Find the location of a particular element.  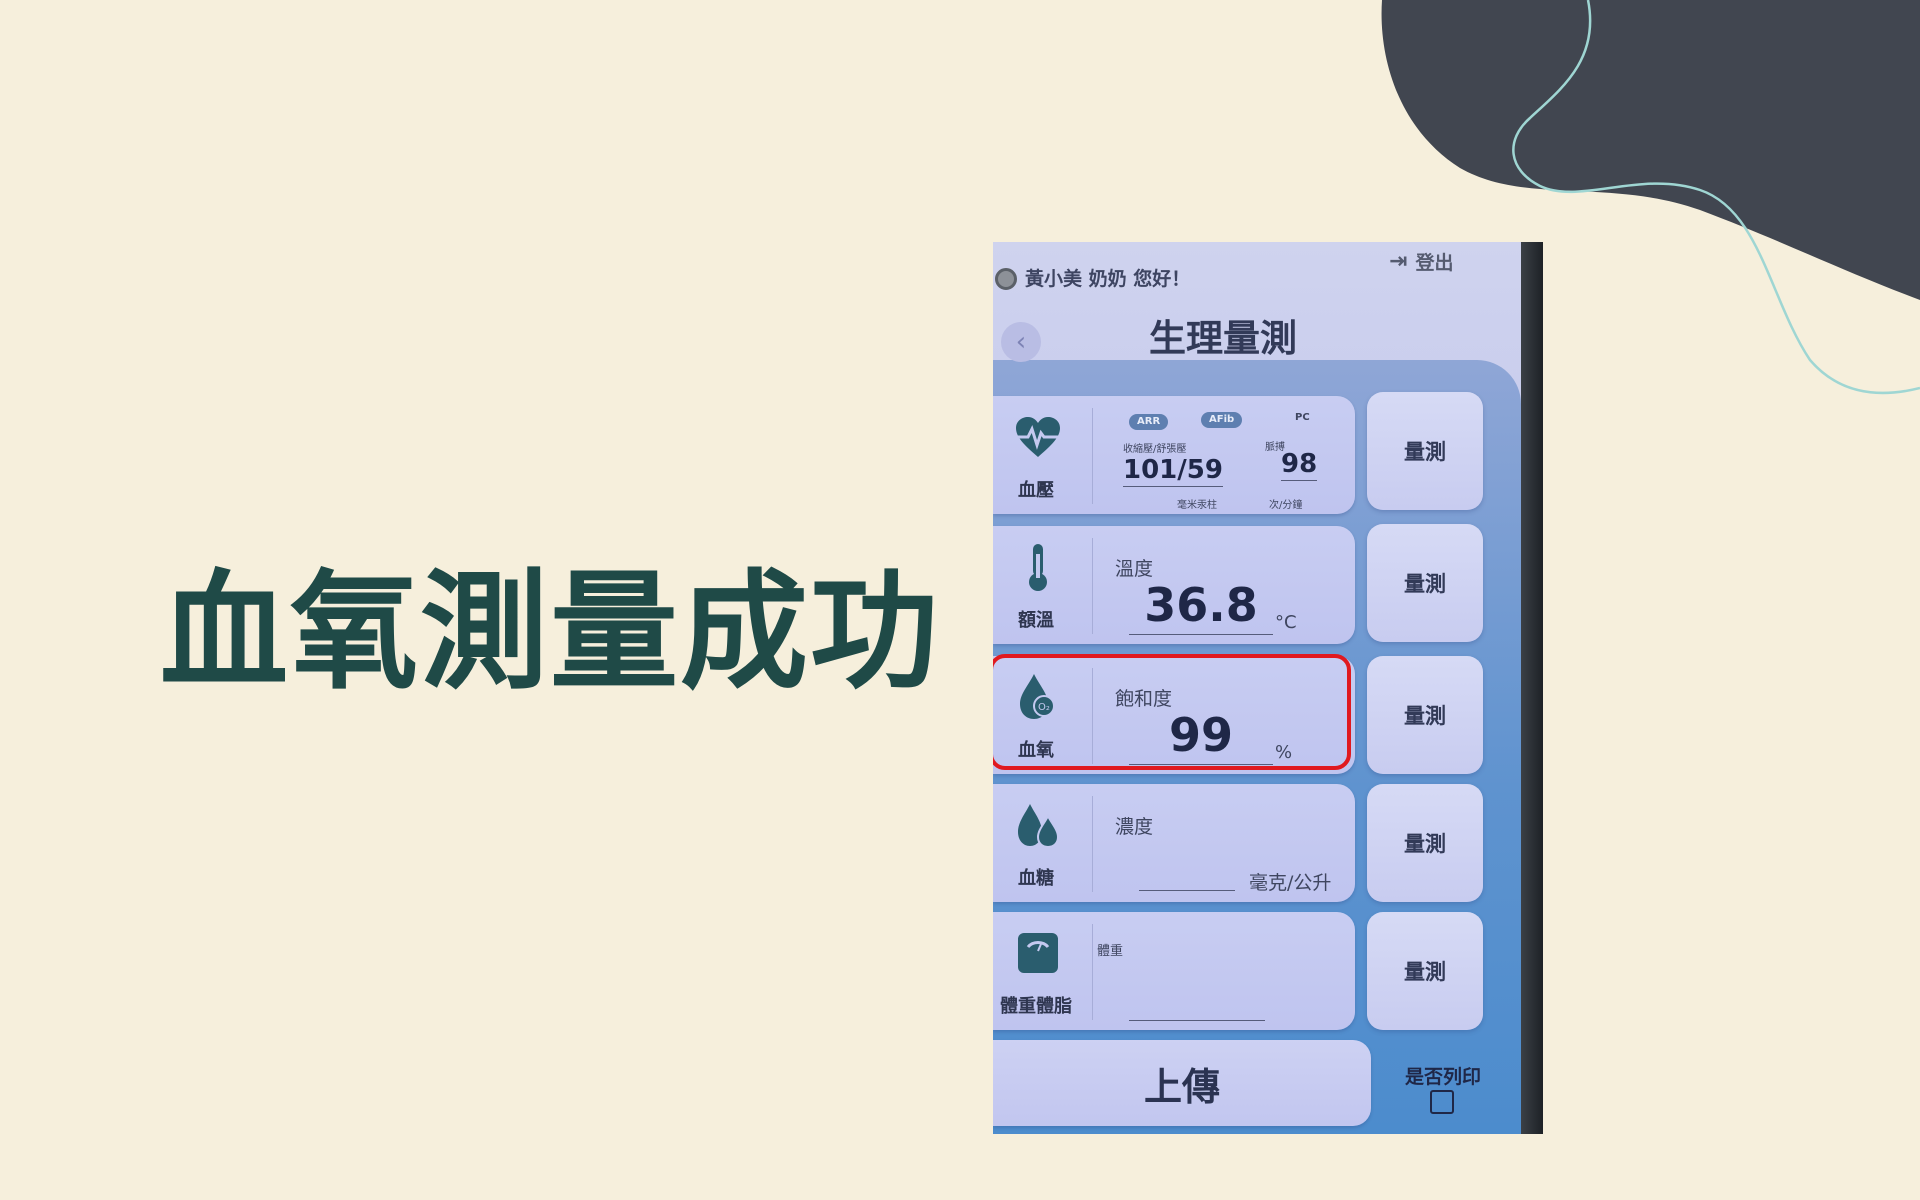

concentration-label: 濃度 is located at coordinates (1134, 827).